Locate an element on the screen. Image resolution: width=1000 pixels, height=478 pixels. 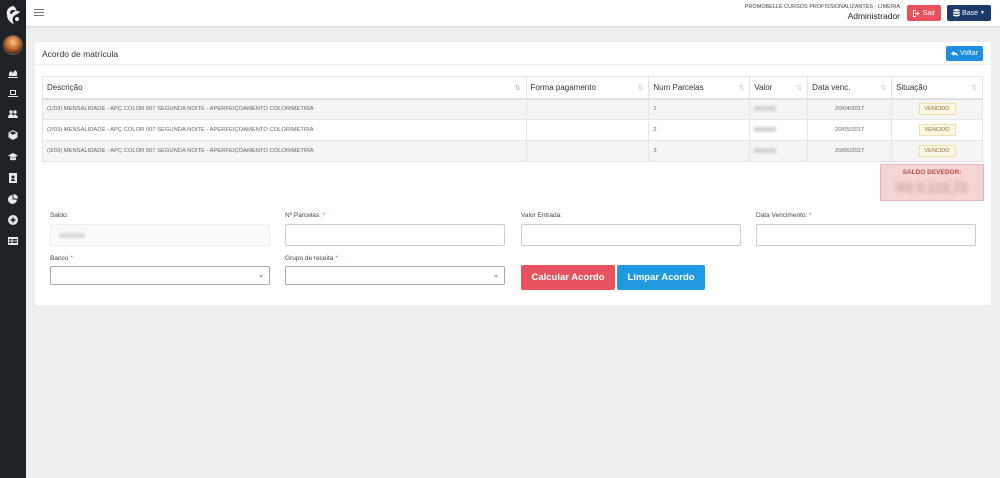
valor-entrada-label: Valor Entrada: is located at coordinates (542, 215).